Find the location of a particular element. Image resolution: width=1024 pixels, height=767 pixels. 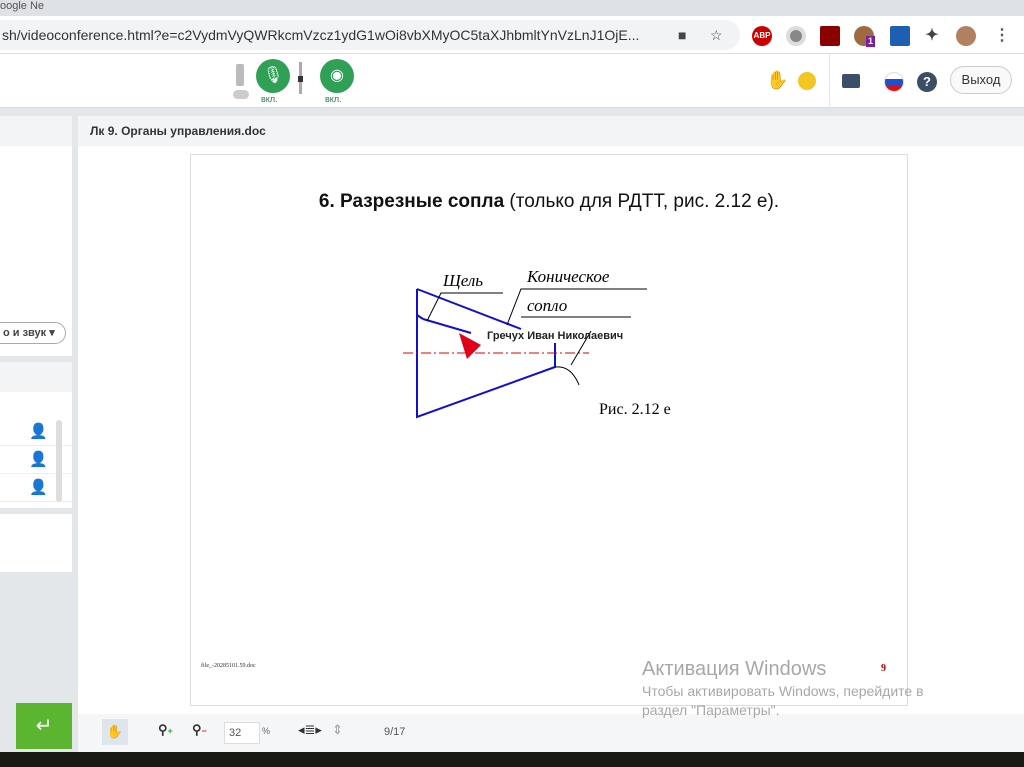

audio-video-select: о и звук ▾ is located at coordinates (33, 333).